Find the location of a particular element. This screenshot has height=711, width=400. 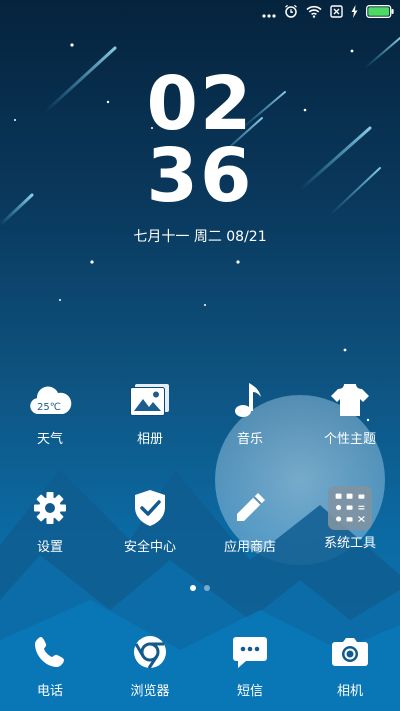

folder-system-tools: 系统工具 is located at coordinates (350, 521).